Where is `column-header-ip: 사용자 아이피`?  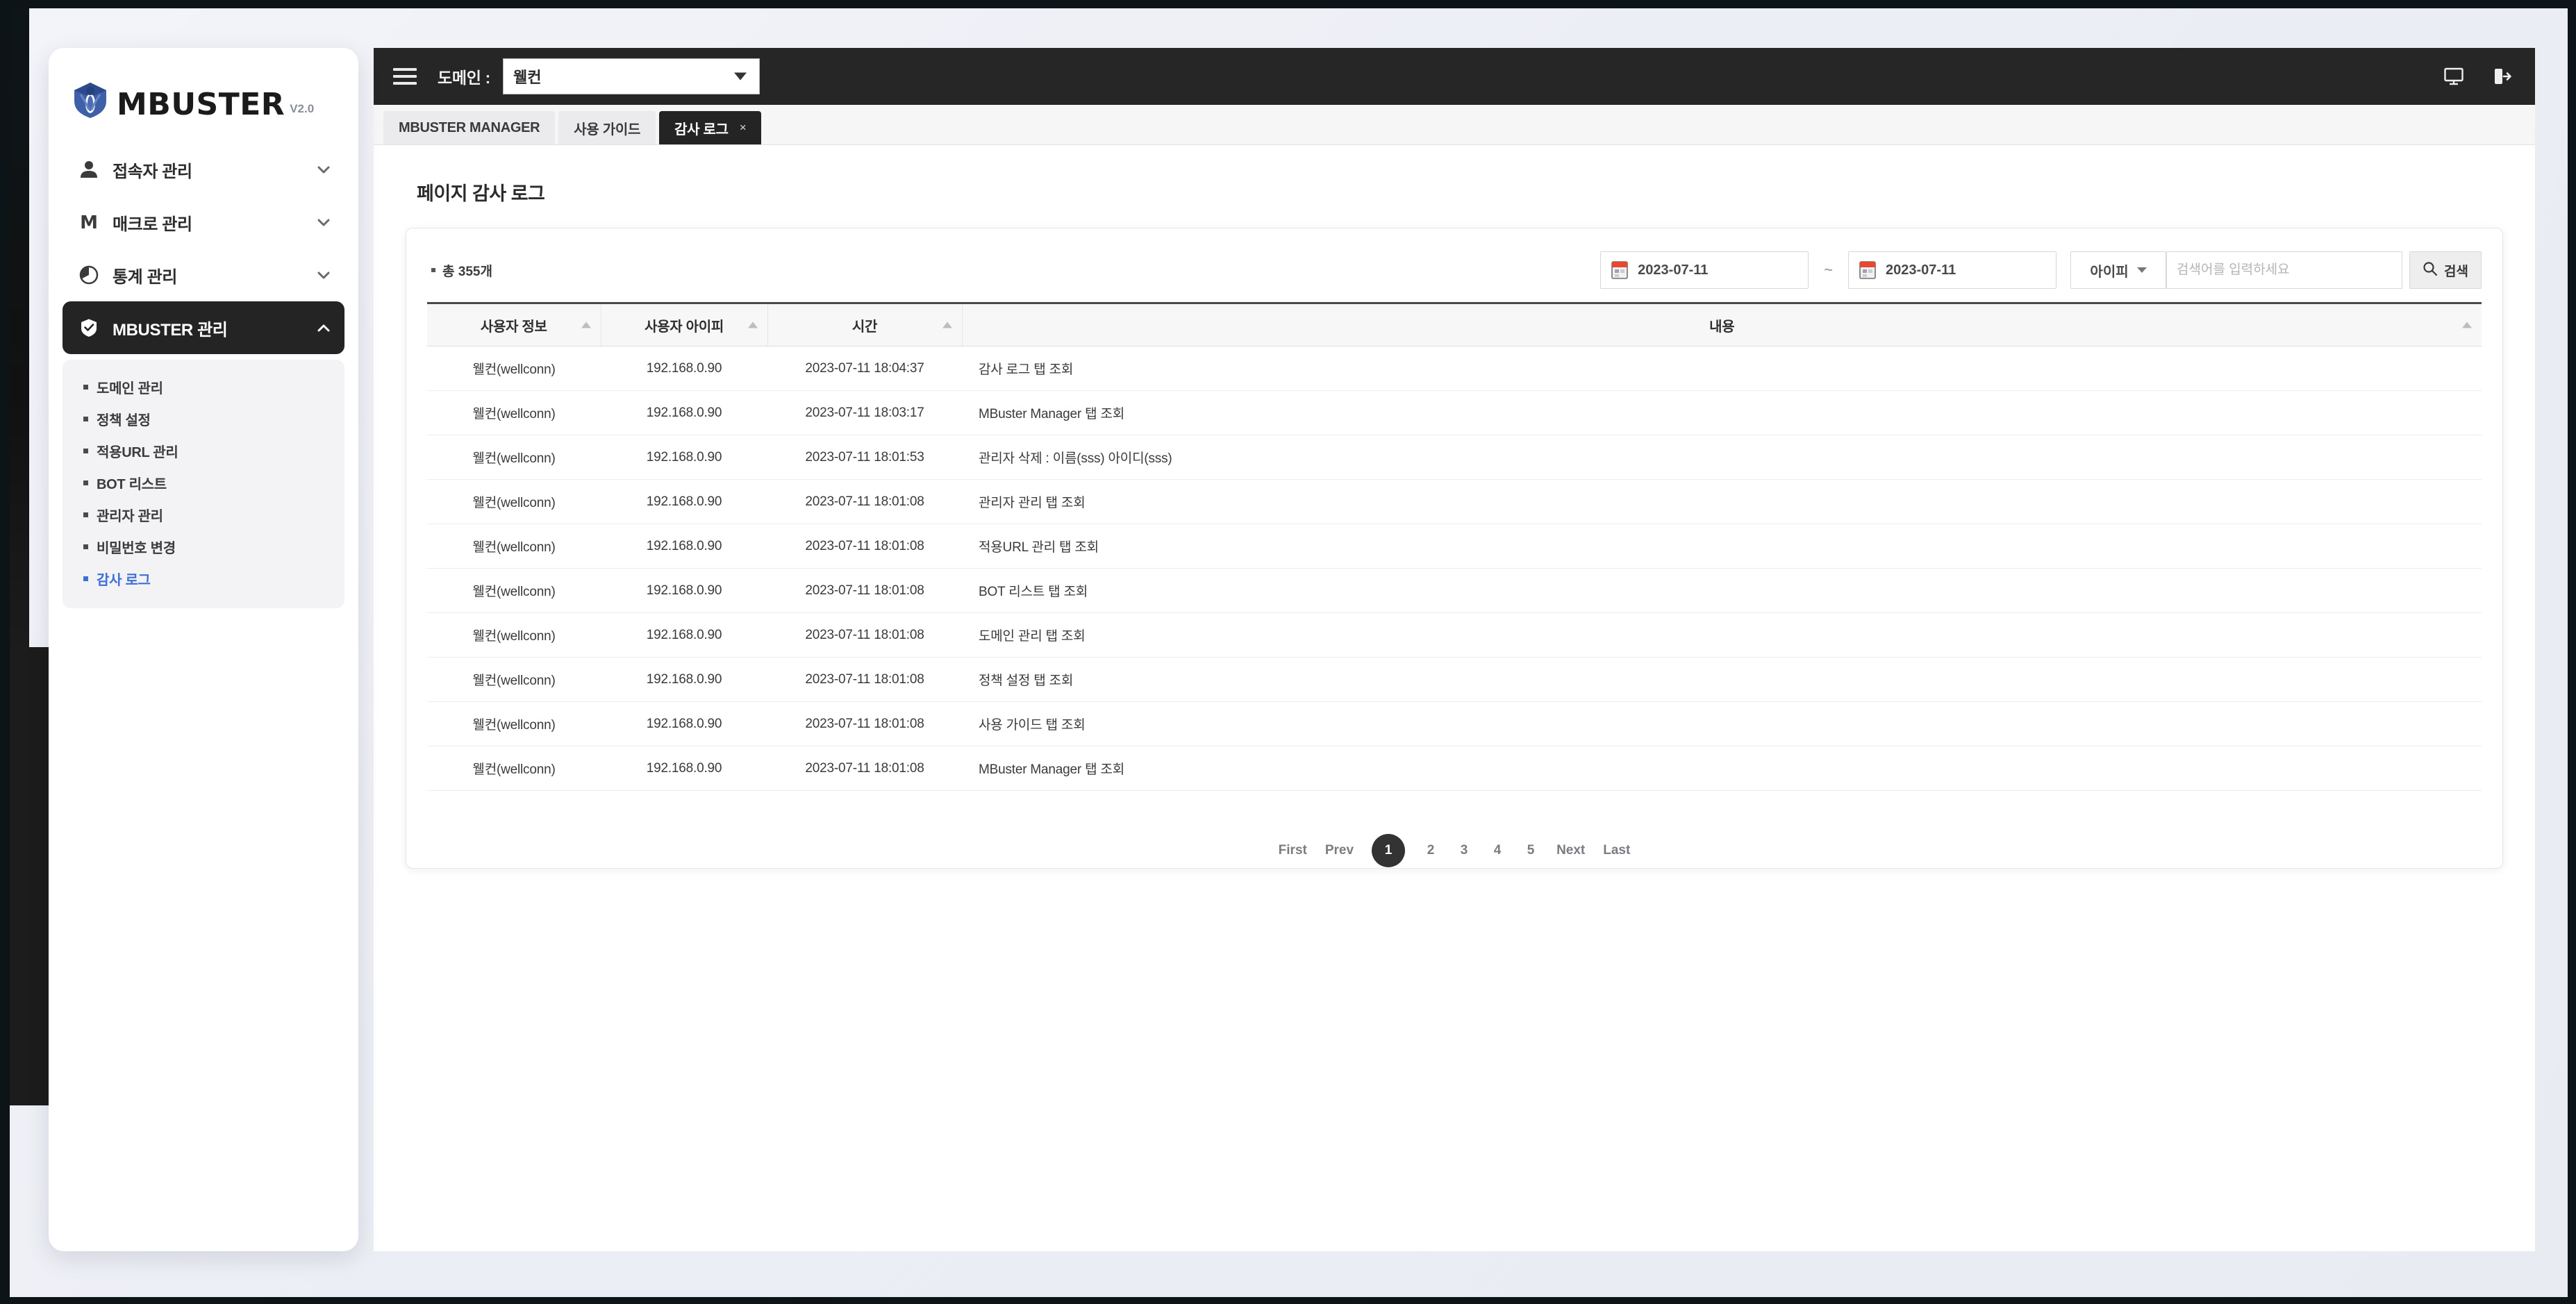 column-header-ip: 사용자 아이피 is located at coordinates (684, 324).